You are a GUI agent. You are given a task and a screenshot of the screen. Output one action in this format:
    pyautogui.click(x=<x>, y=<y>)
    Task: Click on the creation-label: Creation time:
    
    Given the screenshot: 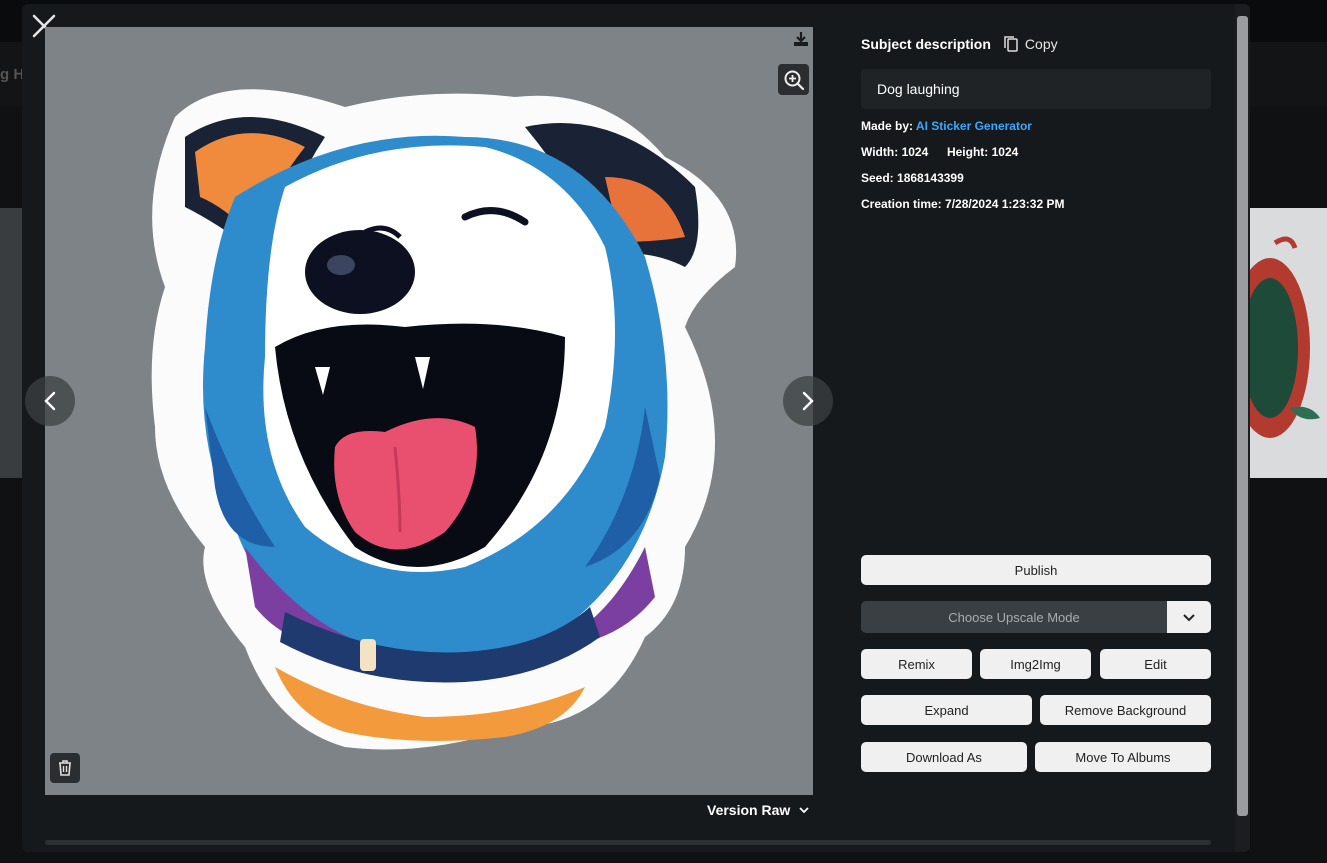 What is the action you would take?
    pyautogui.click(x=901, y=204)
    